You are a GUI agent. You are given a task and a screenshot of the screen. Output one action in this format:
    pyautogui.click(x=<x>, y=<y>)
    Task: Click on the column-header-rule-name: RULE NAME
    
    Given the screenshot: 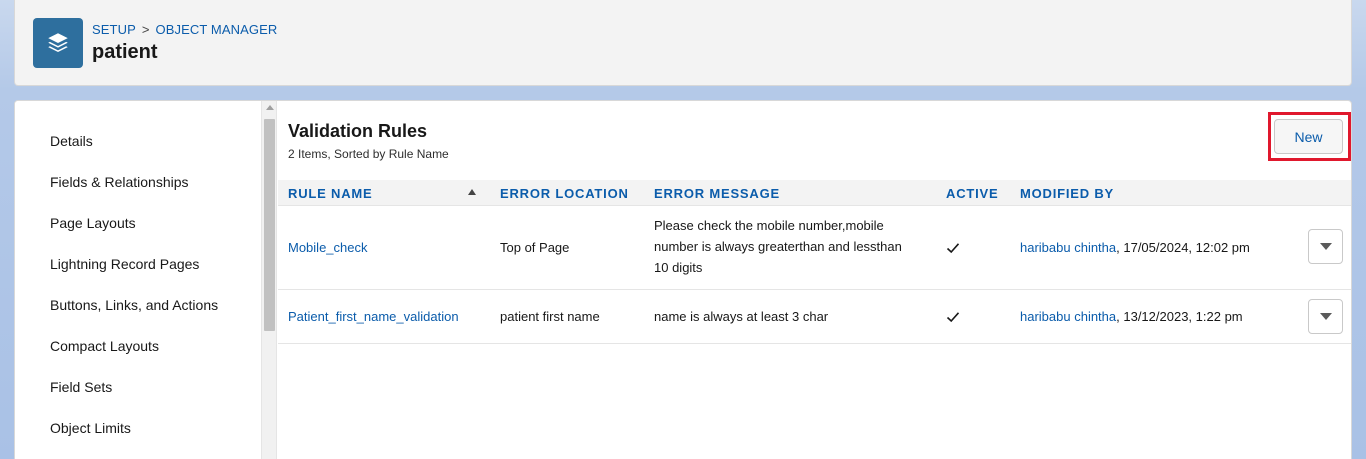 What is the action you would take?
    pyautogui.click(x=330, y=193)
    